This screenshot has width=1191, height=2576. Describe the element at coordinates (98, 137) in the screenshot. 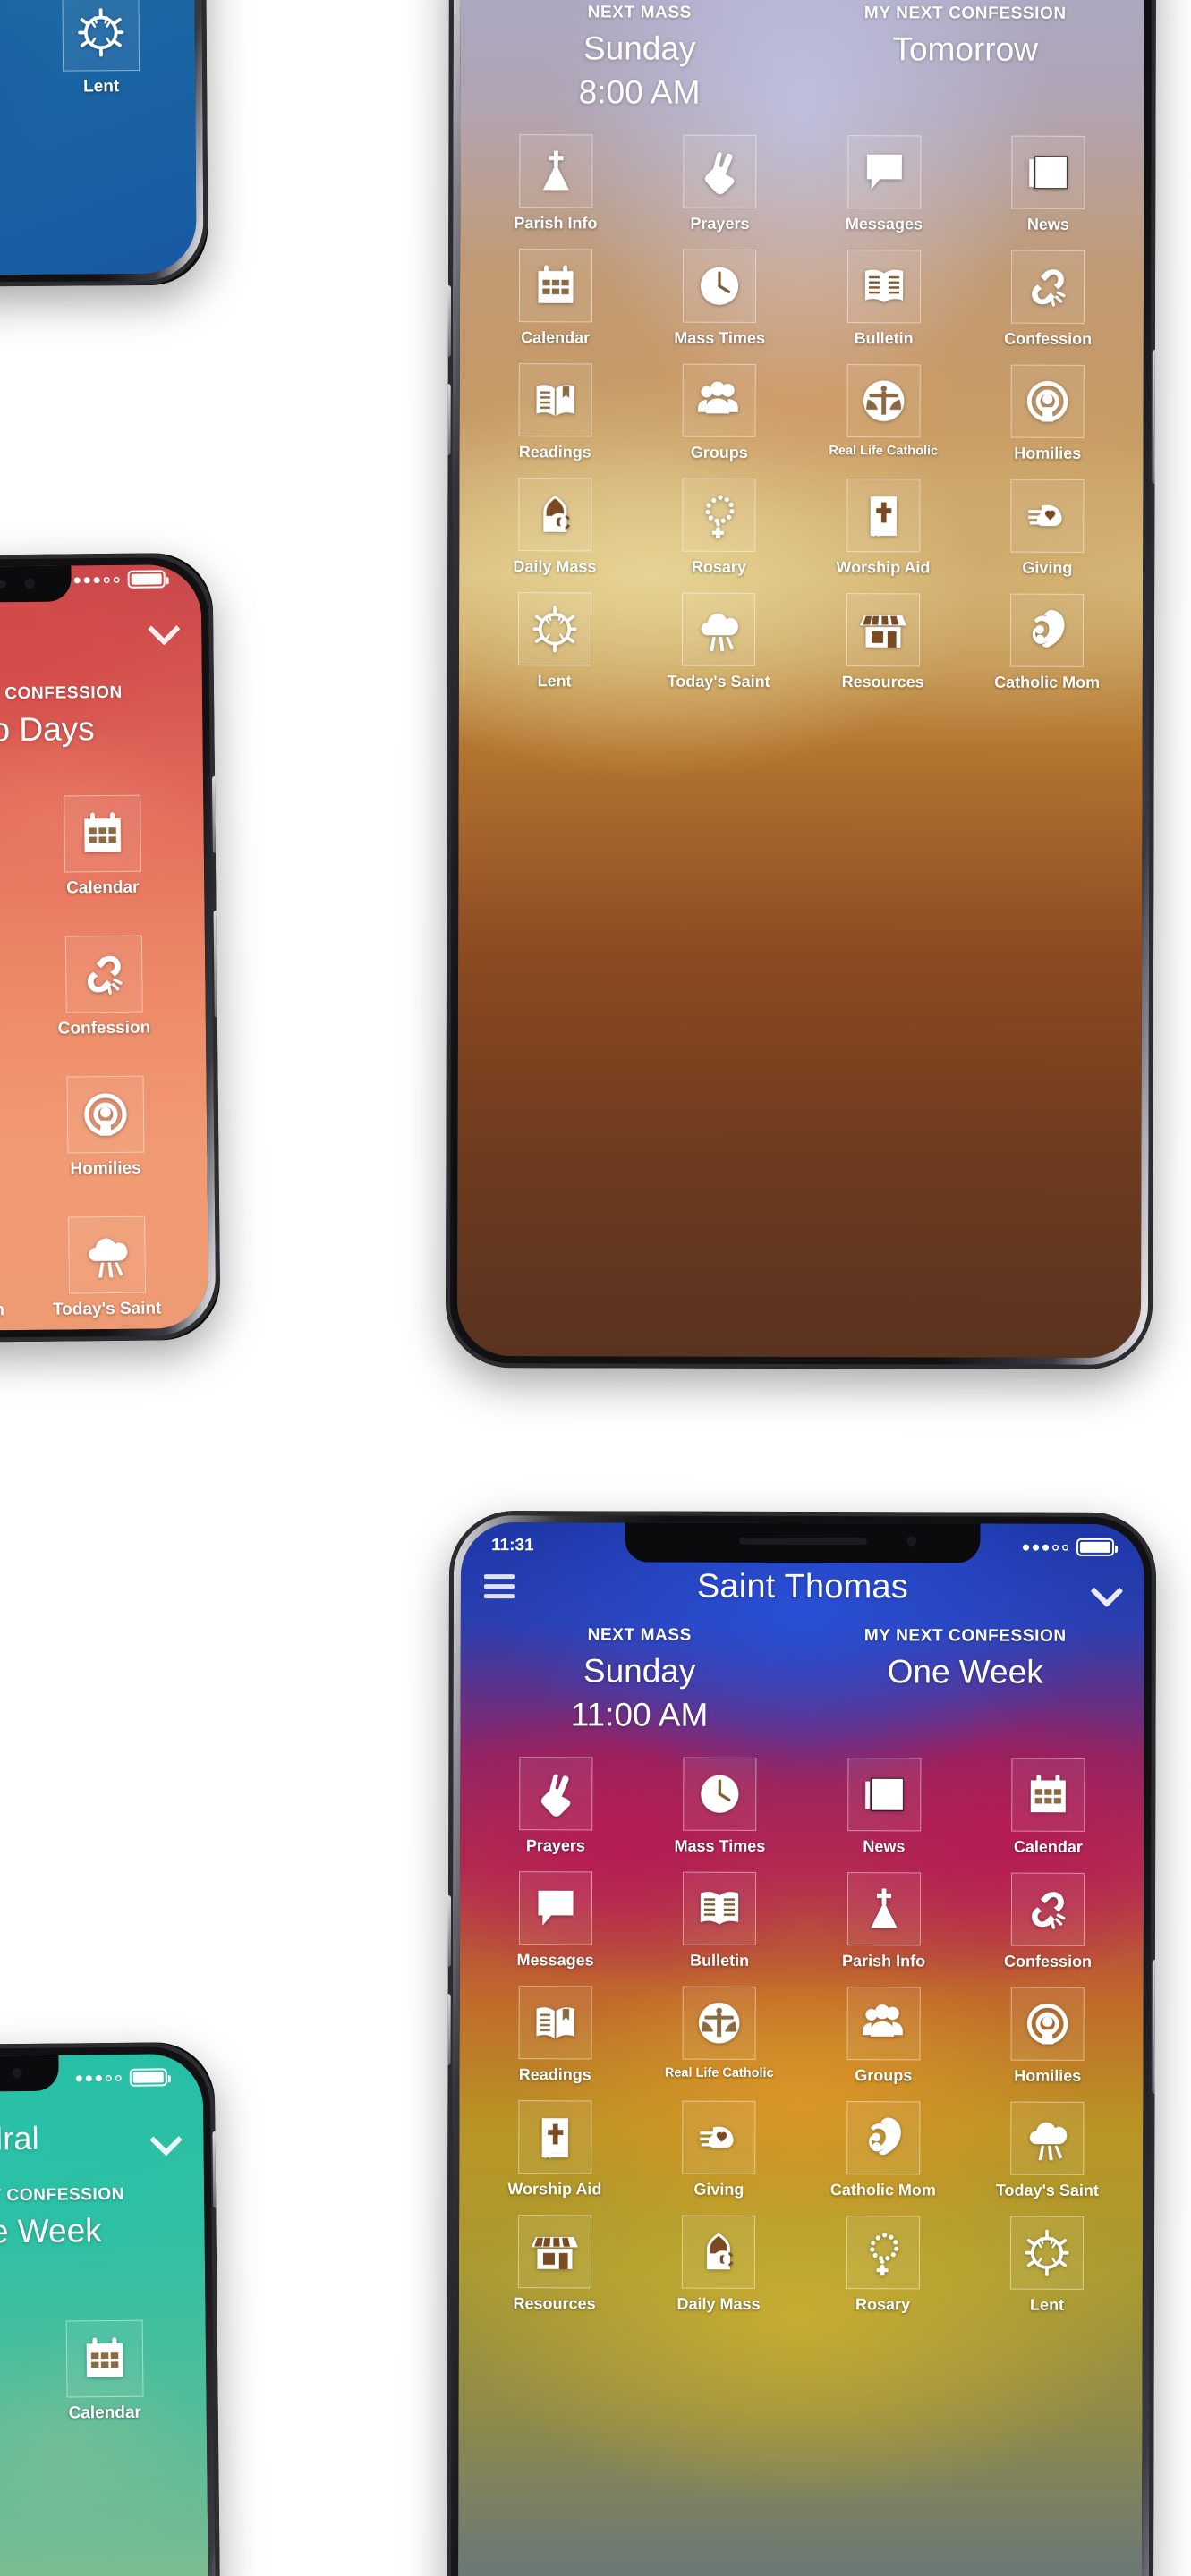

I see `app-teal: Catholic MomToday's SaintRosaryLent` at that location.